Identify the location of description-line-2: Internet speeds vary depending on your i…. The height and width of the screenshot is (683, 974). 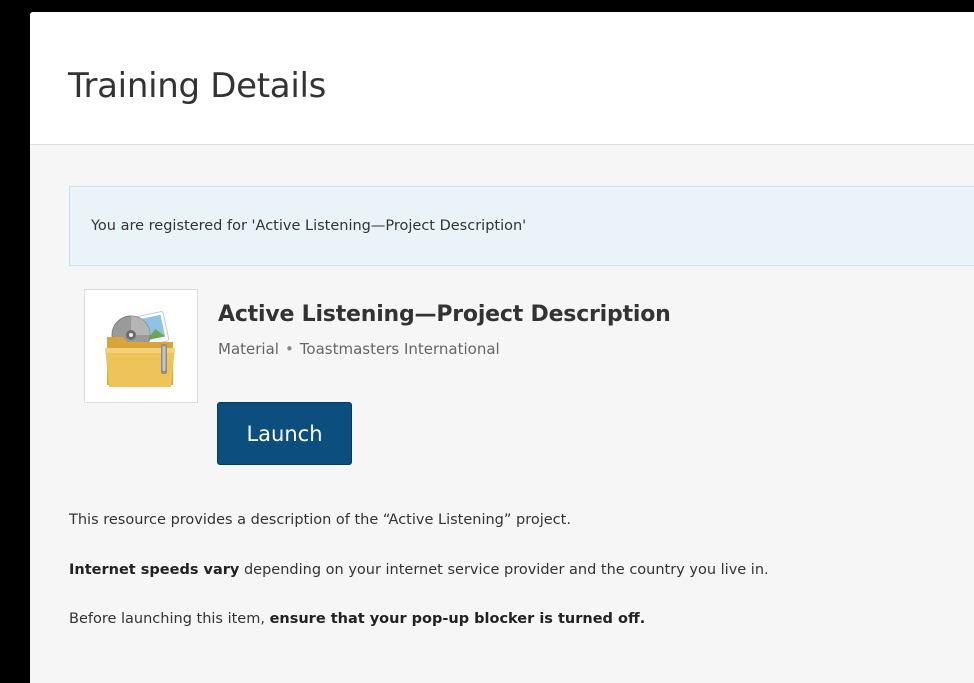
(419, 570).